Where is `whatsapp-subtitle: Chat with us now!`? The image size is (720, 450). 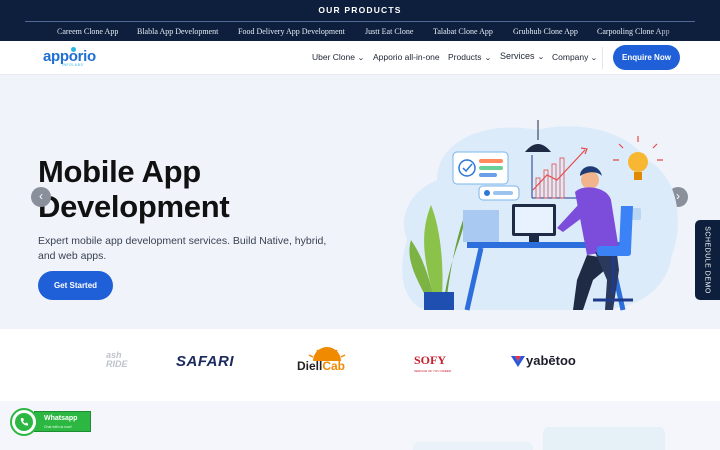 whatsapp-subtitle: Chat with us now! is located at coordinates (58, 427).